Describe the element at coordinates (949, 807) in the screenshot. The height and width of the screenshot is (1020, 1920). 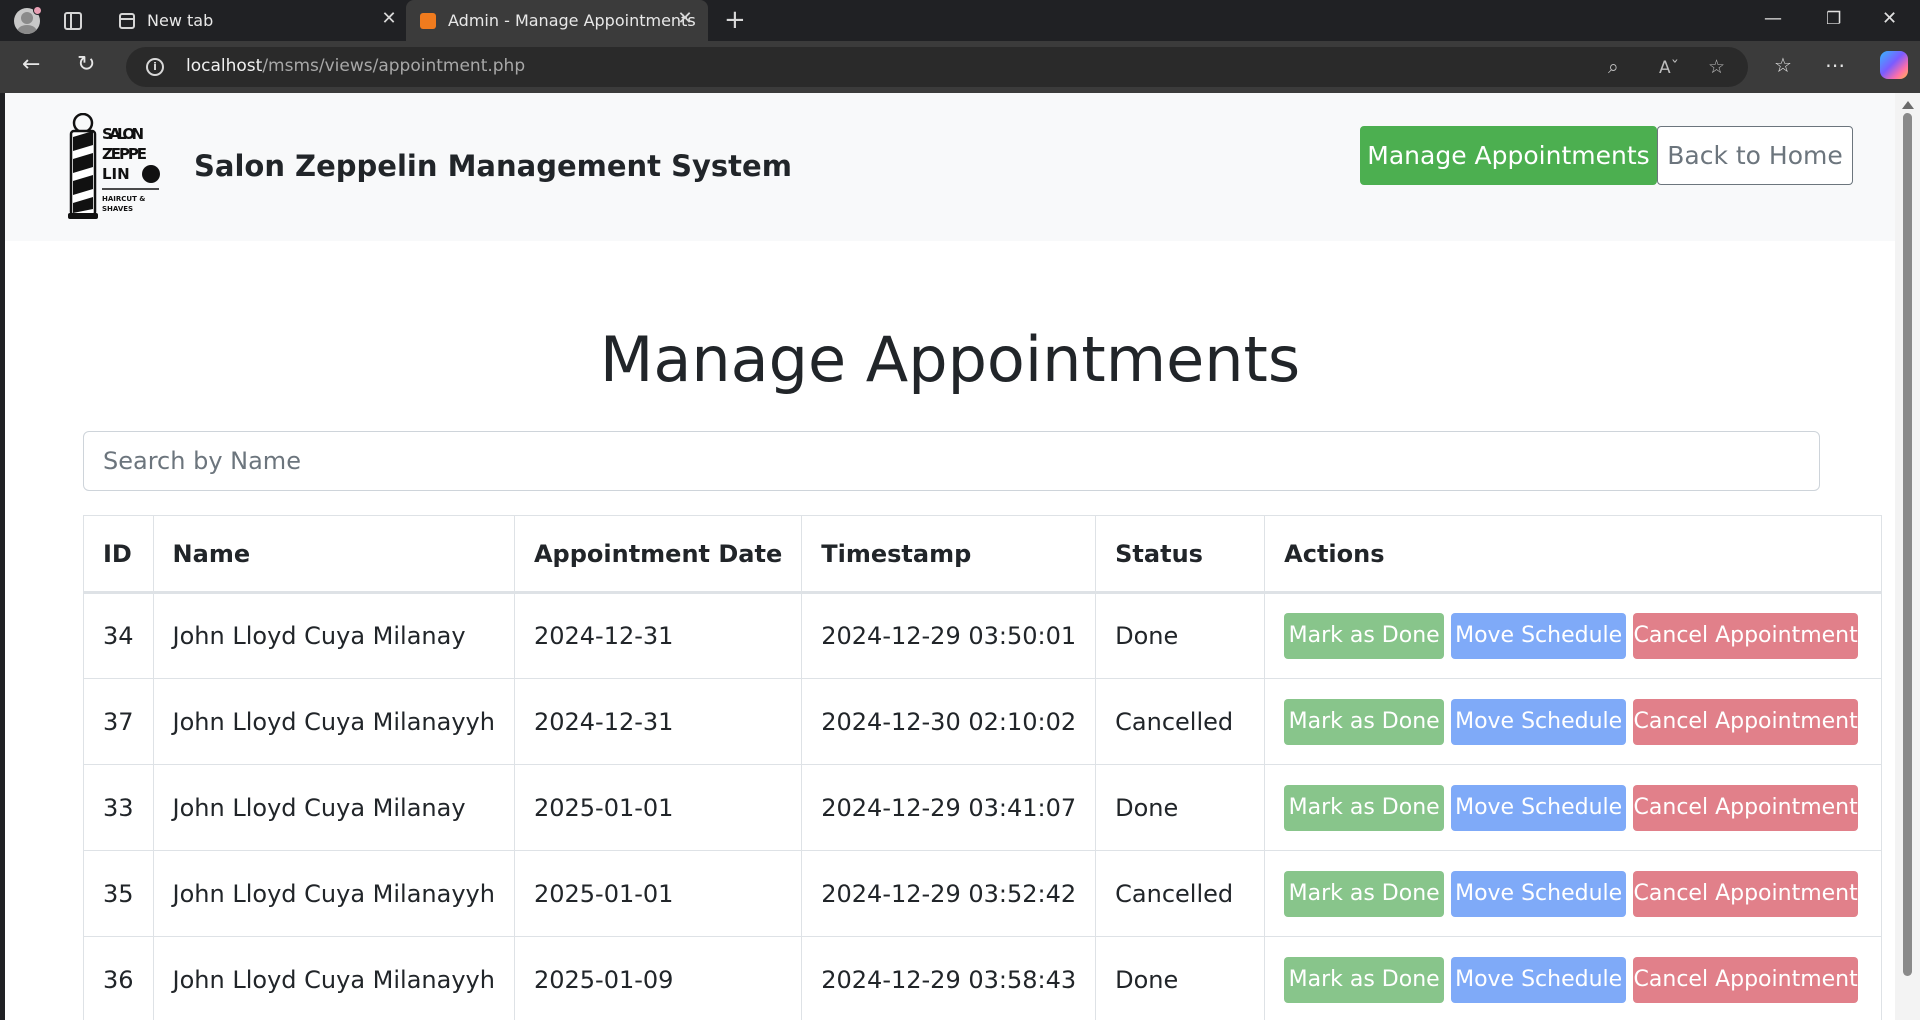
I see `cell-timestamp: 2024-12-29 03:41:07` at that location.